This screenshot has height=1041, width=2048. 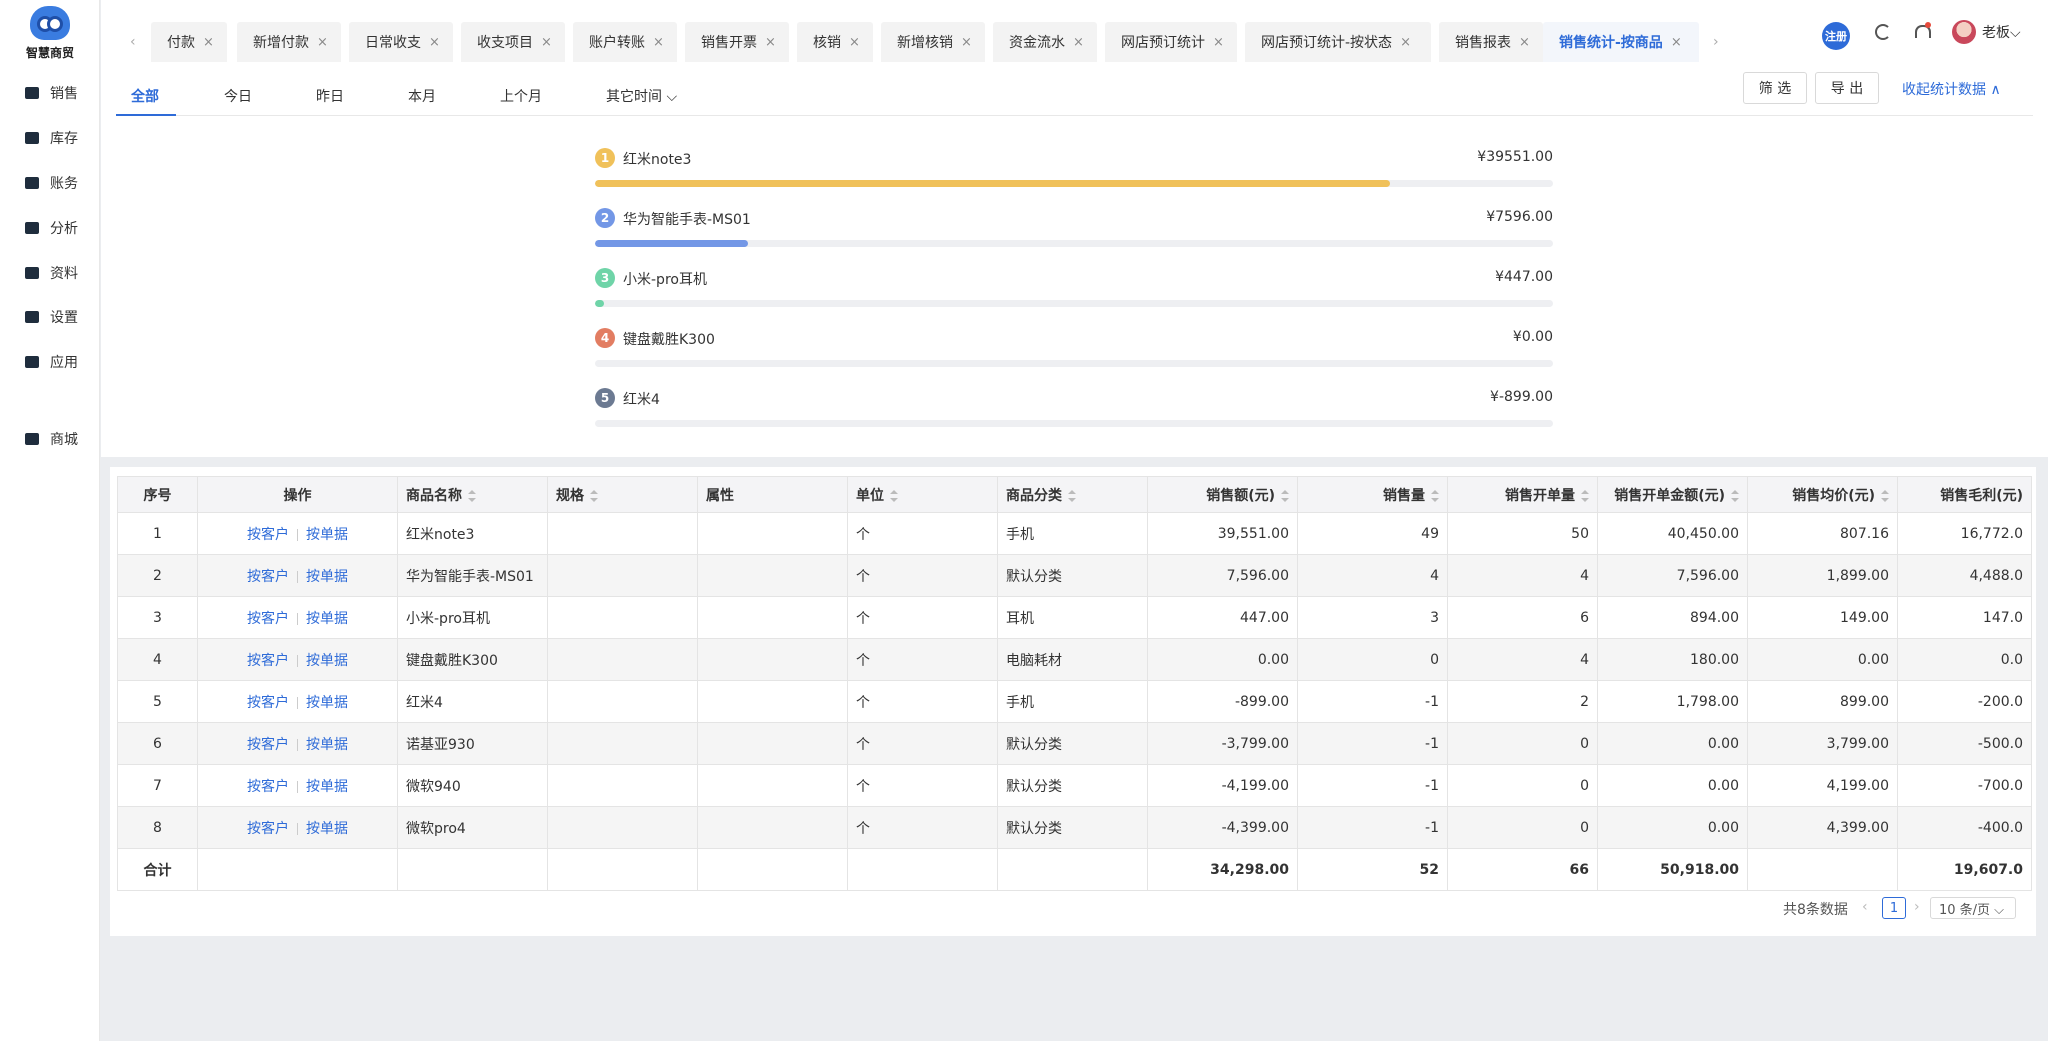 I want to click on tab-income-items: 收支项目 ×, so click(x=513, y=42).